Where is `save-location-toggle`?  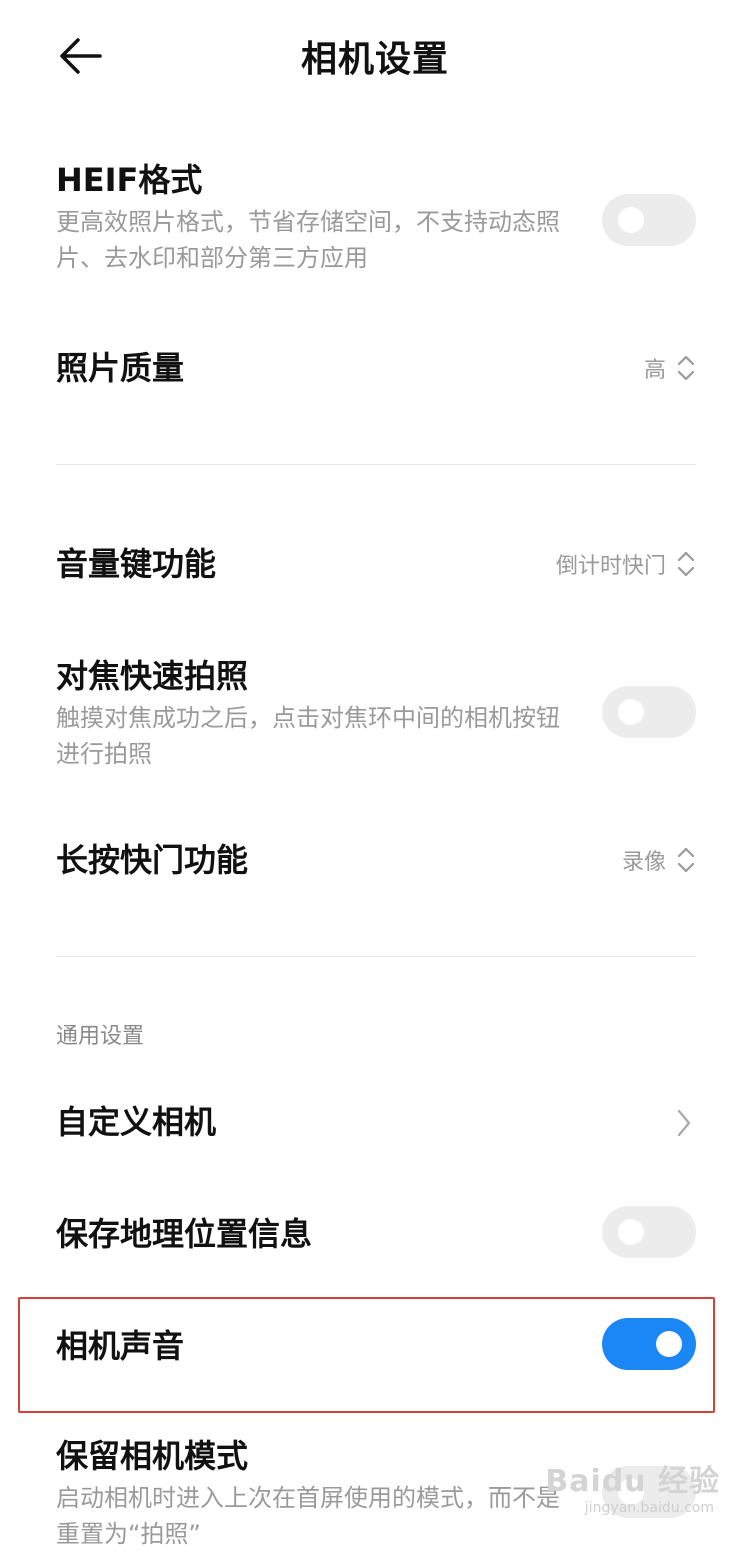 save-location-toggle is located at coordinates (649, 1232).